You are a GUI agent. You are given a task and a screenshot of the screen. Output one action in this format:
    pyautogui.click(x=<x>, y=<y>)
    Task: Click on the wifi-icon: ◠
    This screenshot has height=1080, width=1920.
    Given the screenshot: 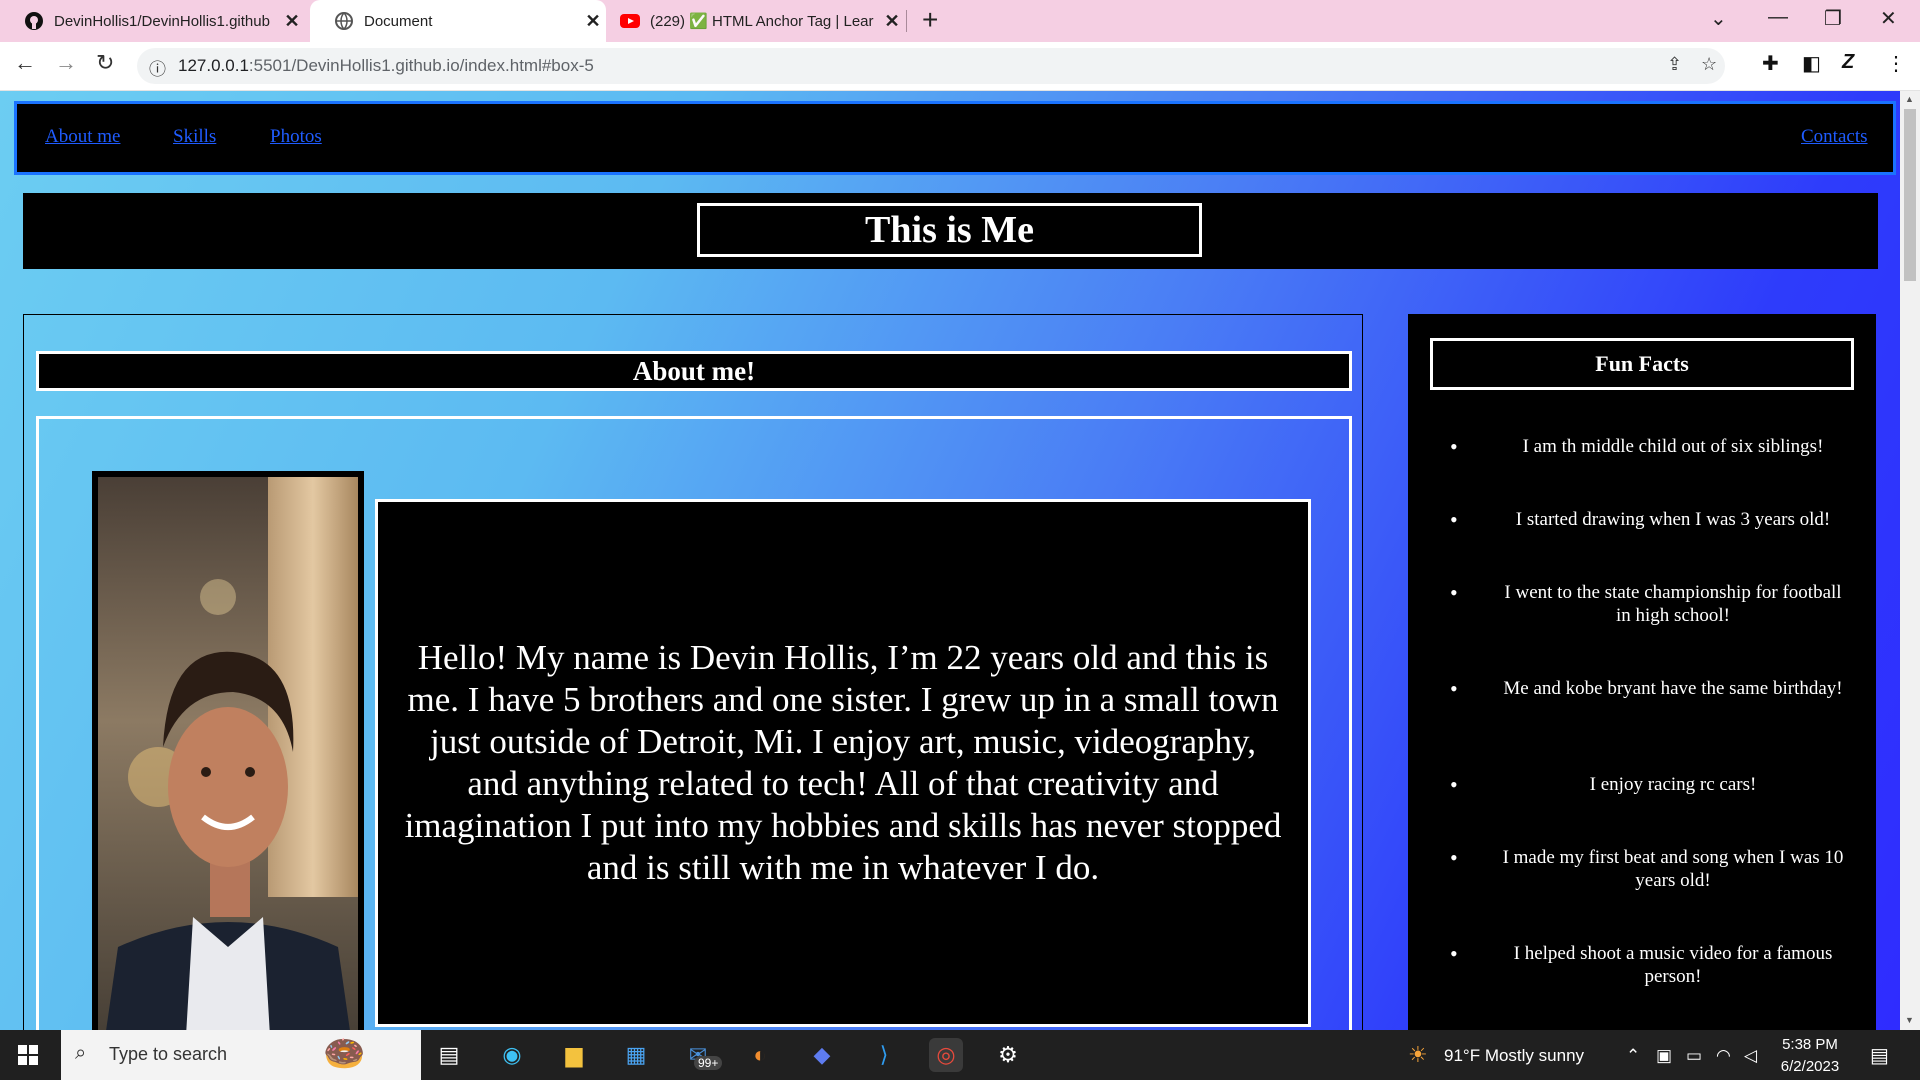 What is the action you would take?
    pyautogui.click(x=1723, y=1056)
    